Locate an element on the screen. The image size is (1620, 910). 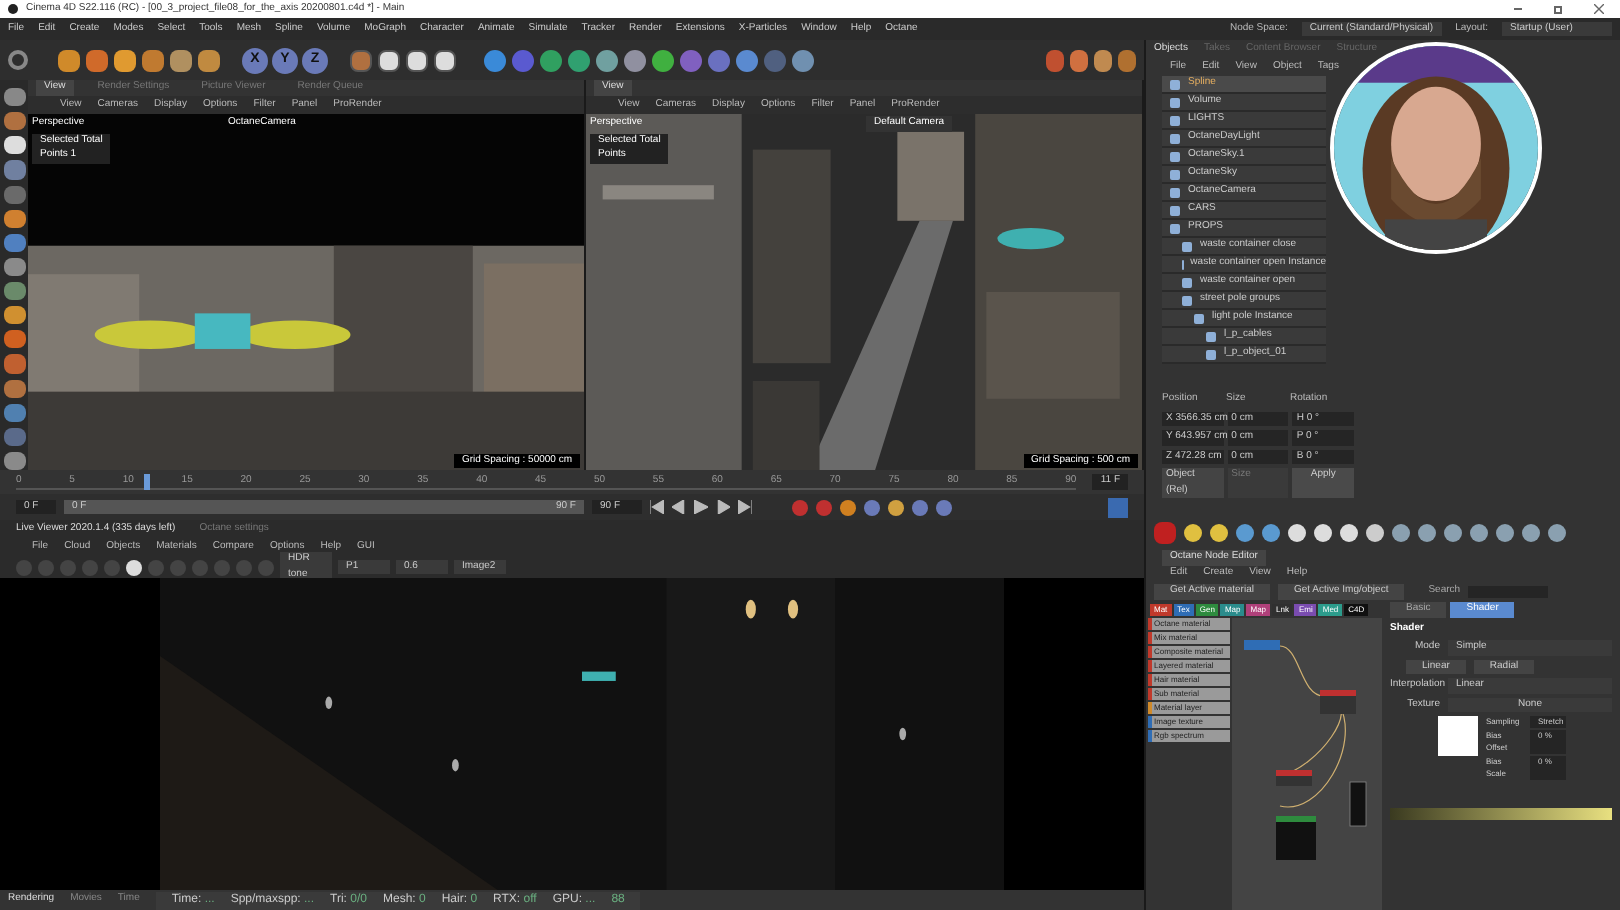
maximize-icon is located at coordinates (1558, 9).